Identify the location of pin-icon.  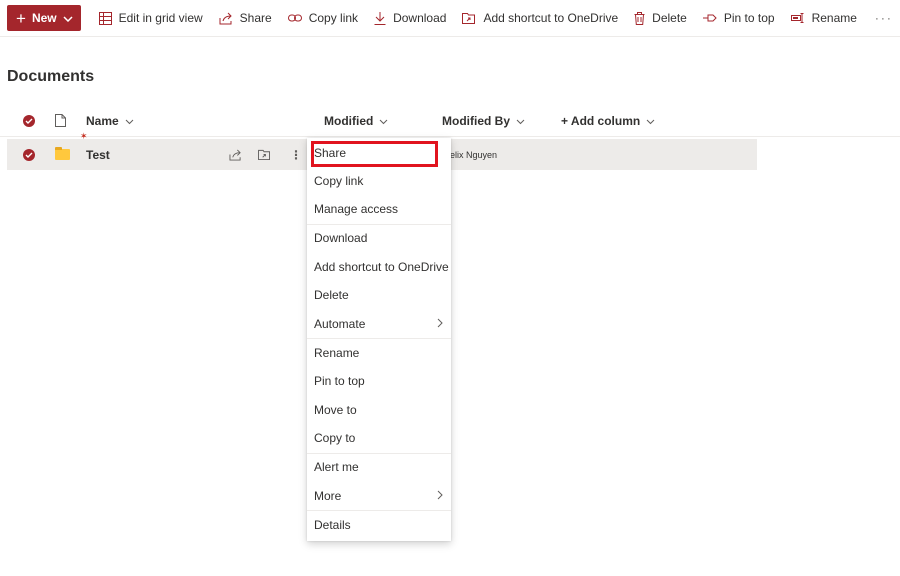
(709, 18).